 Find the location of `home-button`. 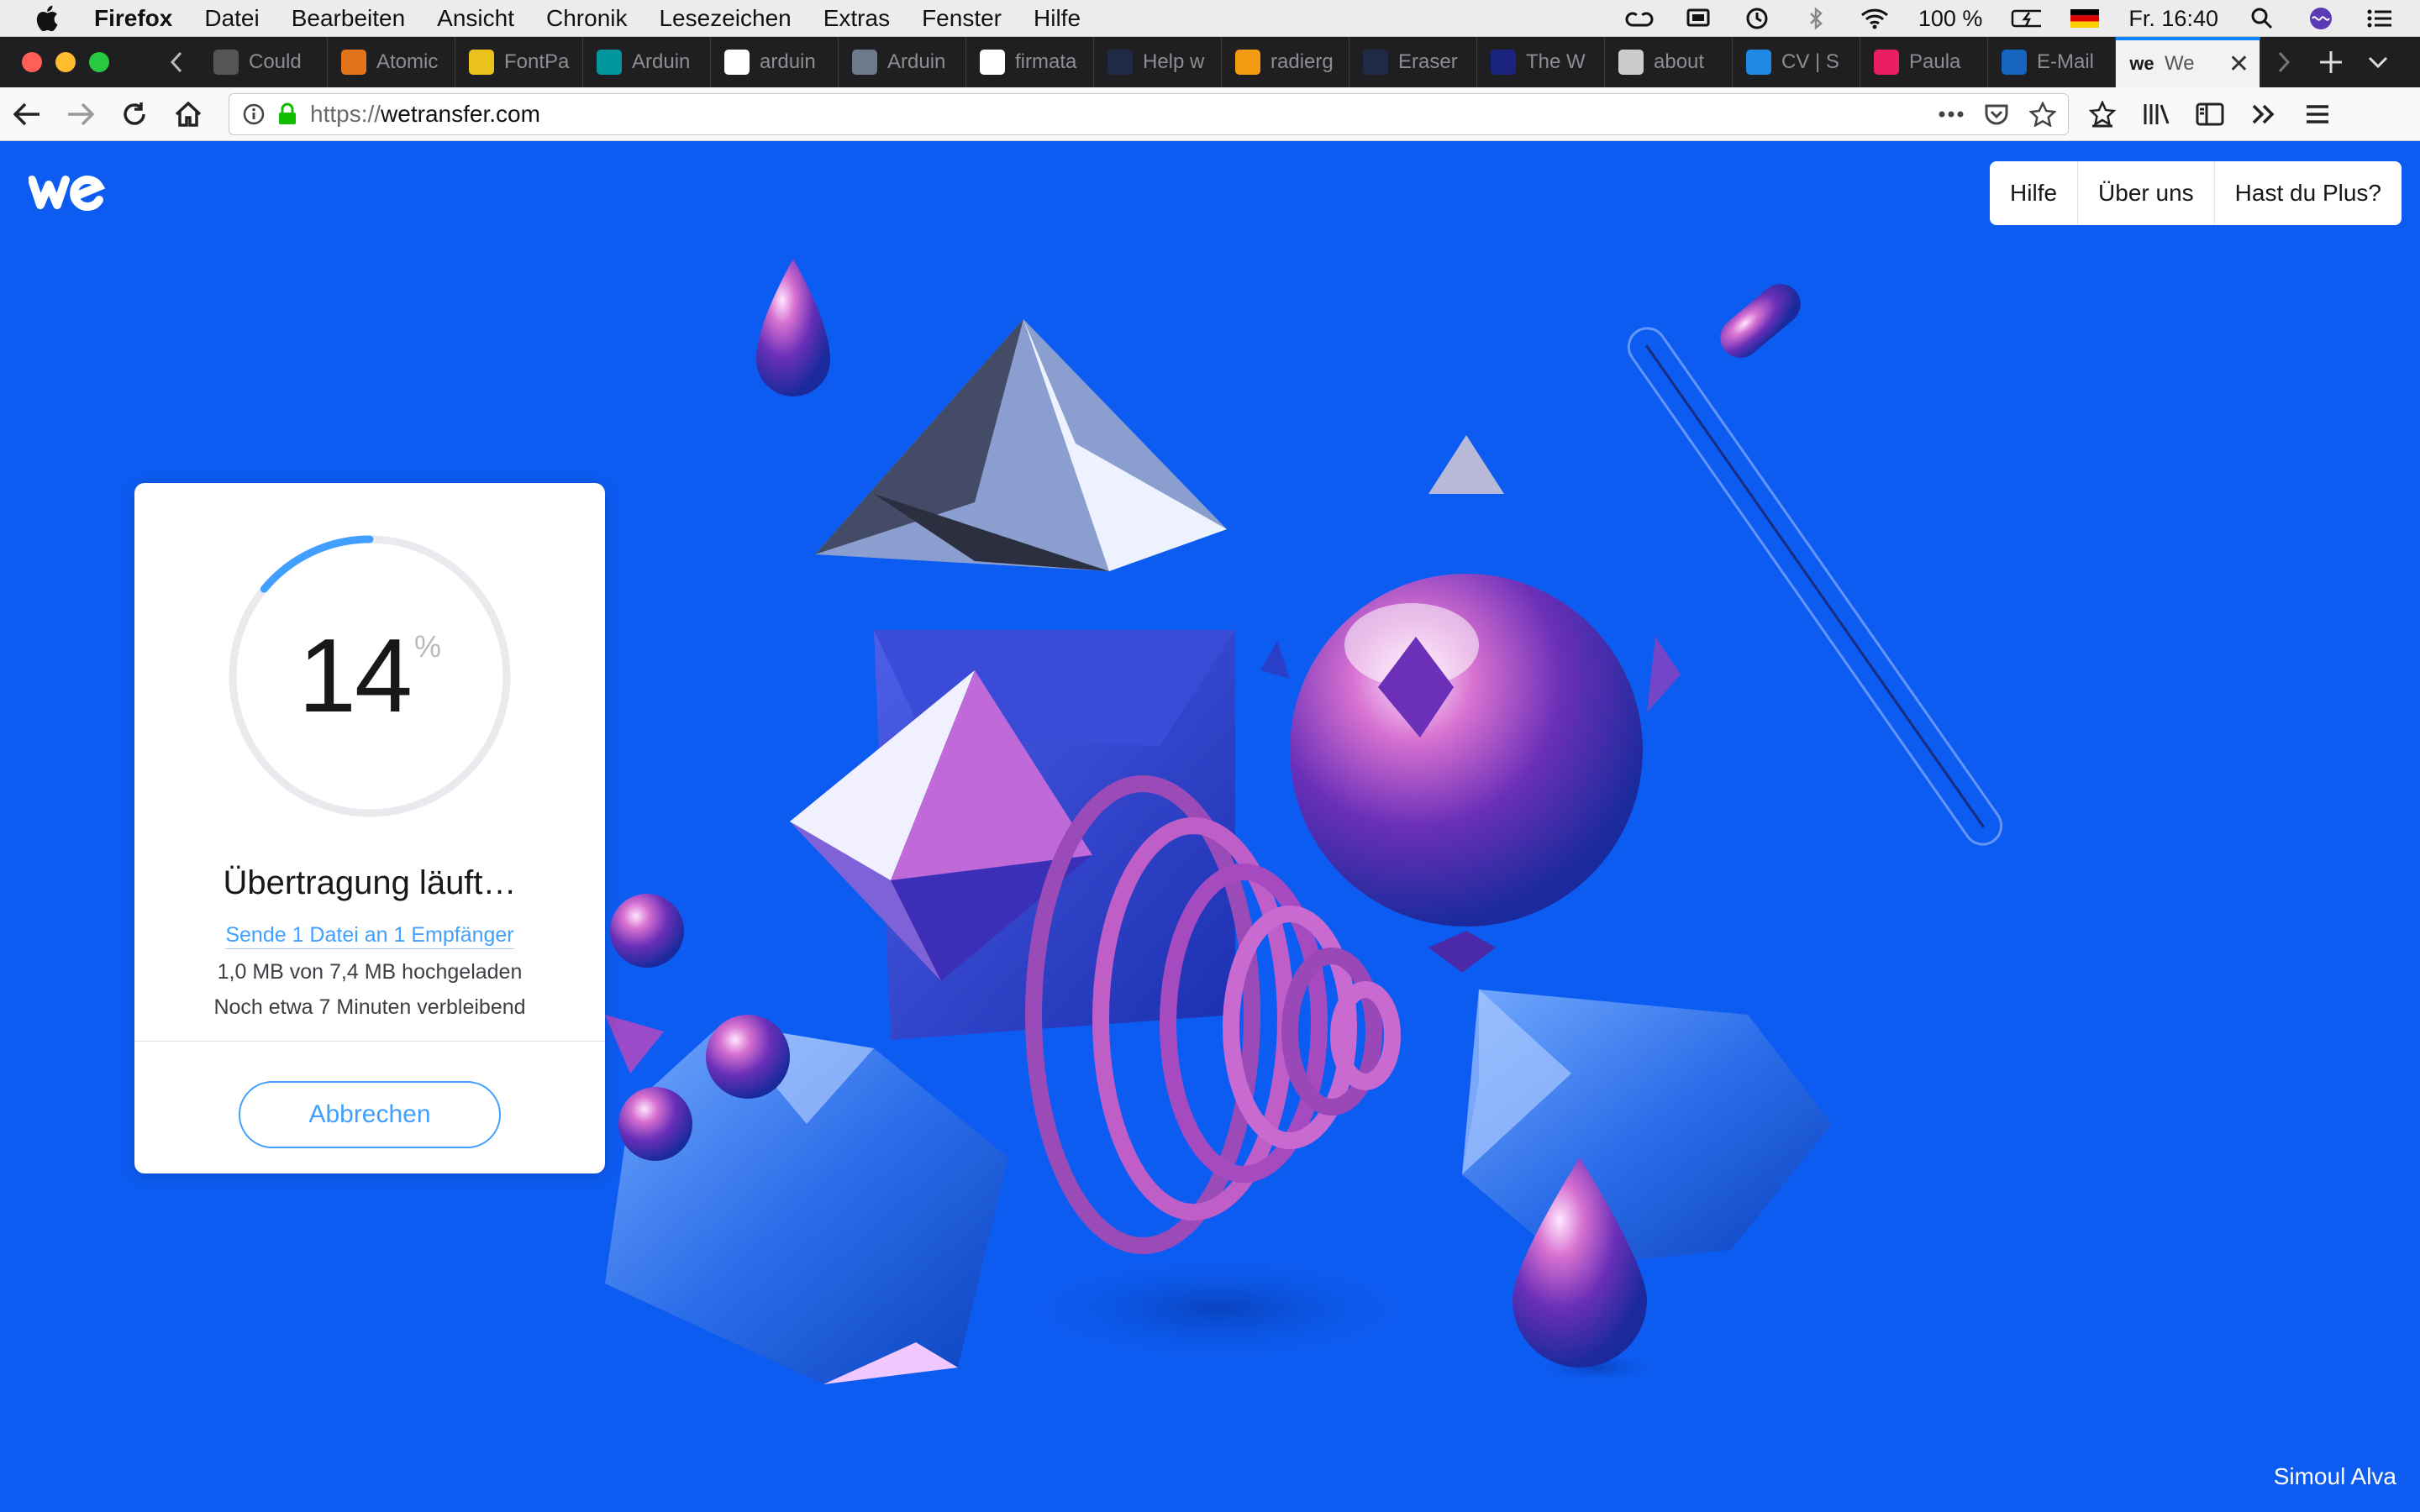

home-button is located at coordinates (188, 114).